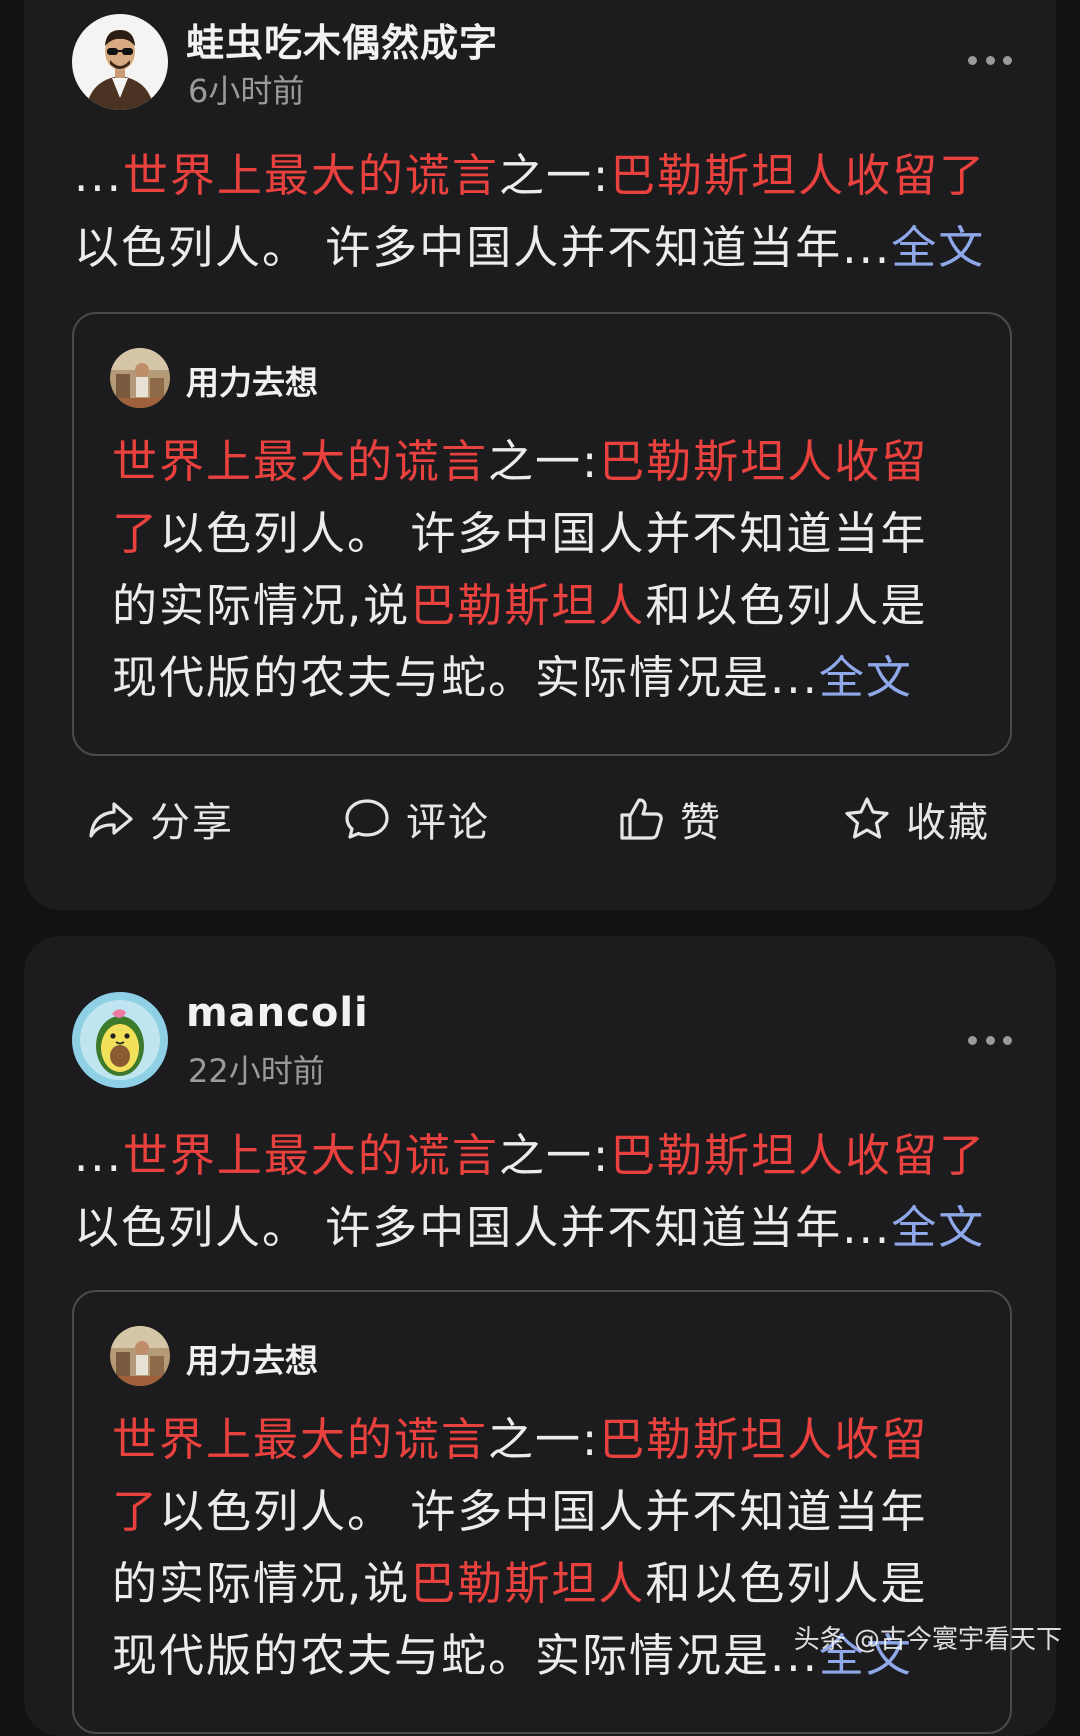 The image size is (1080, 1736). I want to click on comment-button: 评论, so click(416, 819).